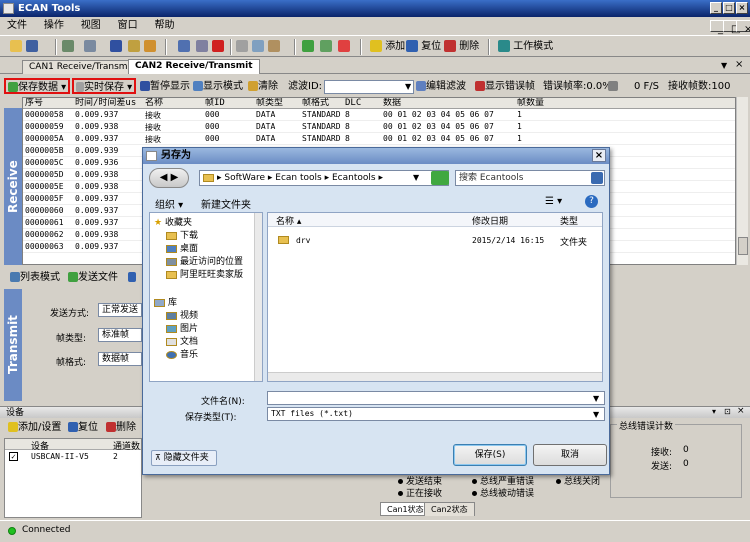  Describe the element at coordinates (242, 47) in the screenshot. I see `scissors-icon` at that location.